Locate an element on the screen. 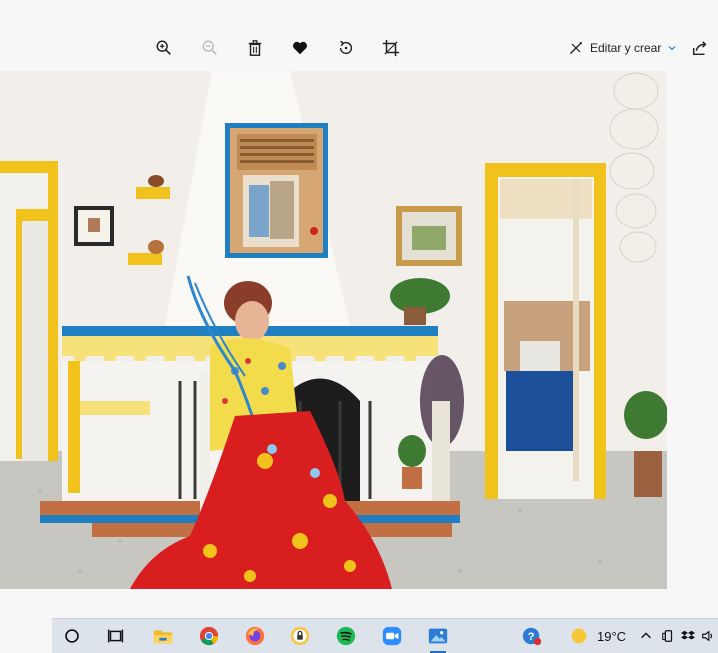  rotate-icon is located at coordinates (346, 47).